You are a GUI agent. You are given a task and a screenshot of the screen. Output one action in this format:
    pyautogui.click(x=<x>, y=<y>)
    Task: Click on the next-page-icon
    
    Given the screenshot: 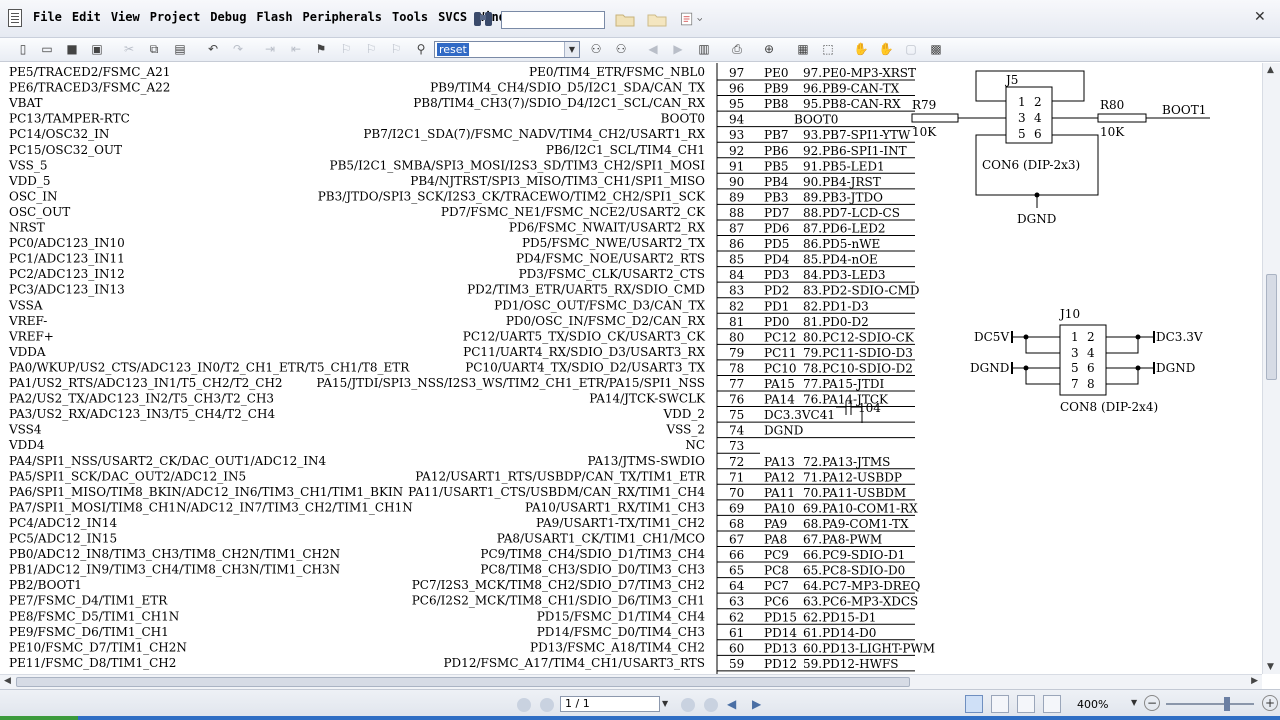 What is the action you would take?
    pyautogui.click(x=688, y=705)
    